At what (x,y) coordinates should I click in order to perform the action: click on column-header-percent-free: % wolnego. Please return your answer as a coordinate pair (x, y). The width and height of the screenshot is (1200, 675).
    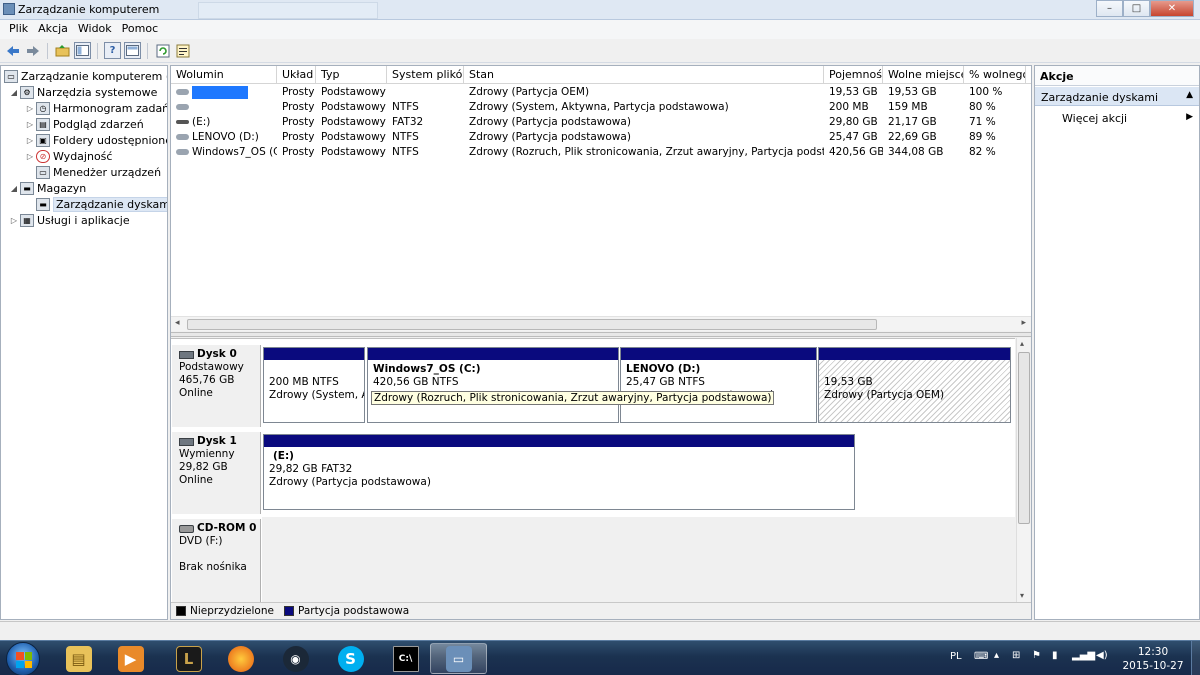
    Looking at the image, I should click on (995, 75).